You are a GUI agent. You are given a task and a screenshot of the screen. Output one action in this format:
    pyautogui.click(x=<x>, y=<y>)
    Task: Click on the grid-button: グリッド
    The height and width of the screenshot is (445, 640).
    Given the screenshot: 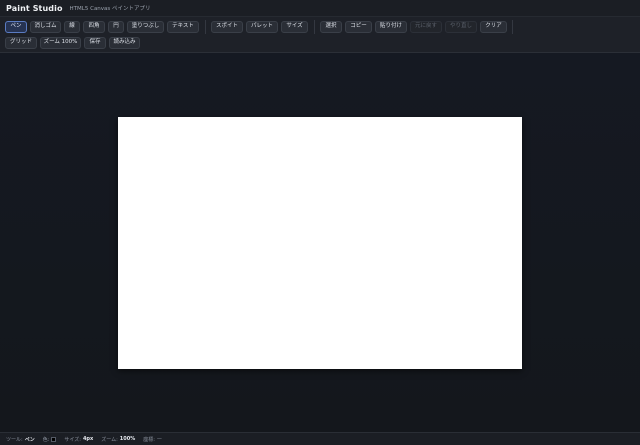 What is the action you would take?
    pyautogui.click(x=21, y=43)
    